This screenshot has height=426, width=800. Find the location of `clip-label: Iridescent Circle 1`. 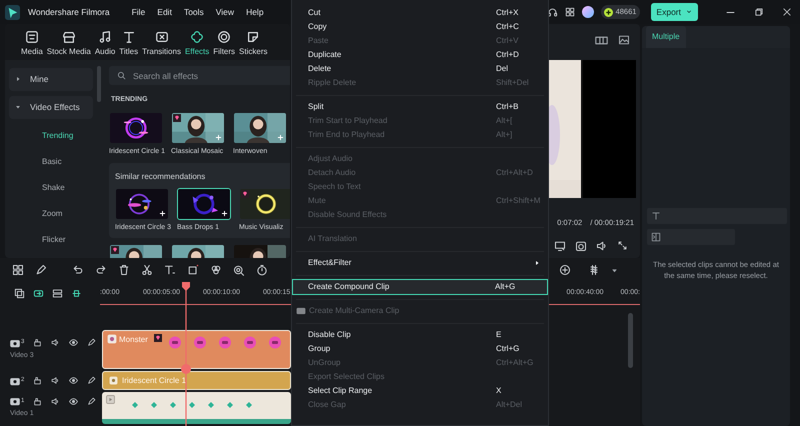

clip-label: Iridescent Circle 1 is located at coordinates (154, 380).